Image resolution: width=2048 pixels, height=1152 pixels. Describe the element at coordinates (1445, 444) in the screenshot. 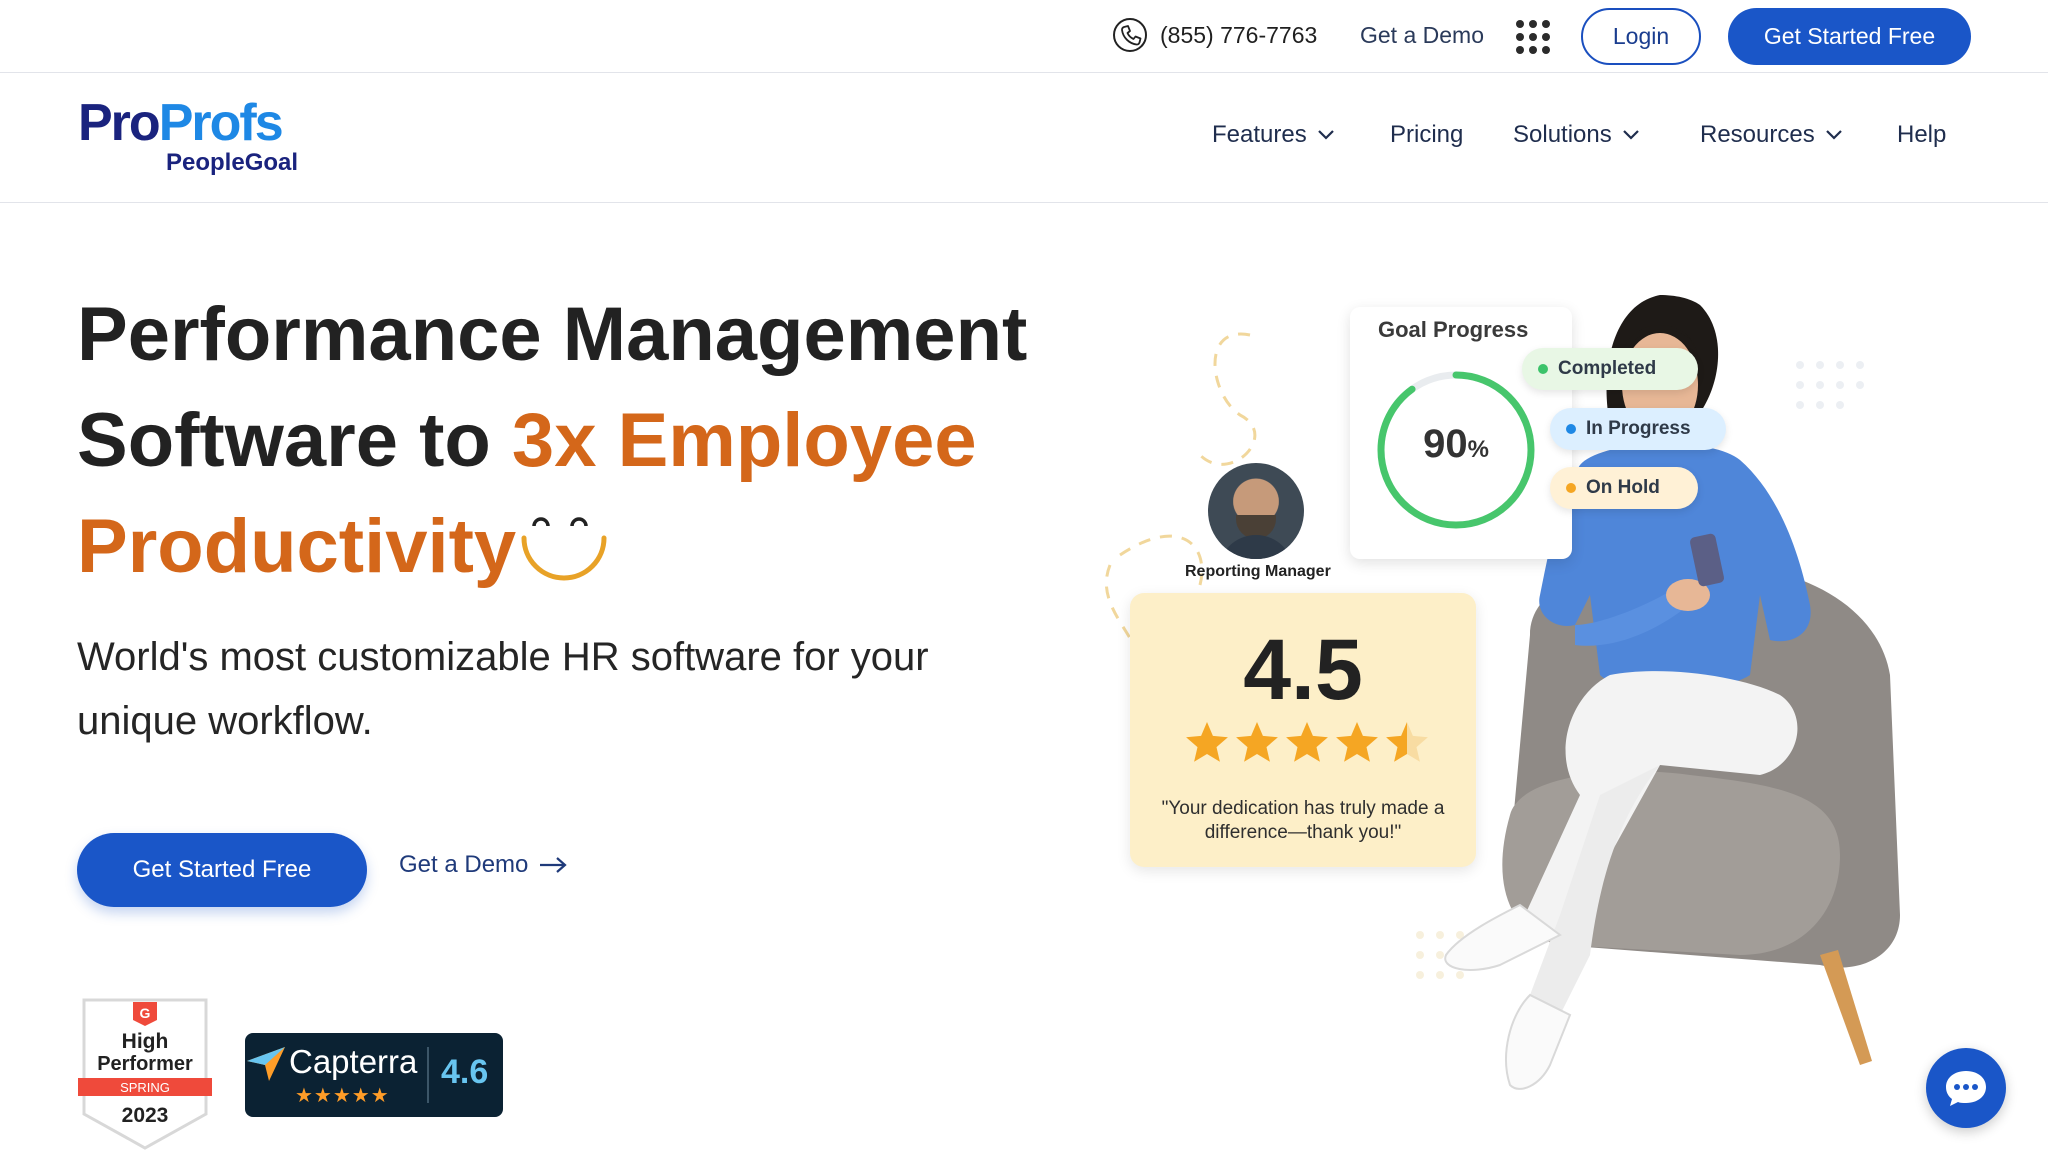

I see `goal-percent-value: 90` at that location.